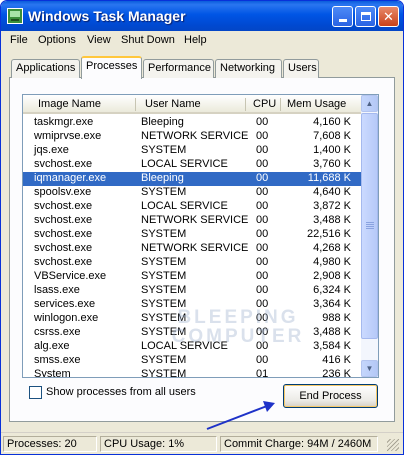 Image resolution: width=404 pixels, height=455 pixels. Describe the element at coordinates (69, 104) in the screenshot. I see `column-image-name: Image Name` at that location.